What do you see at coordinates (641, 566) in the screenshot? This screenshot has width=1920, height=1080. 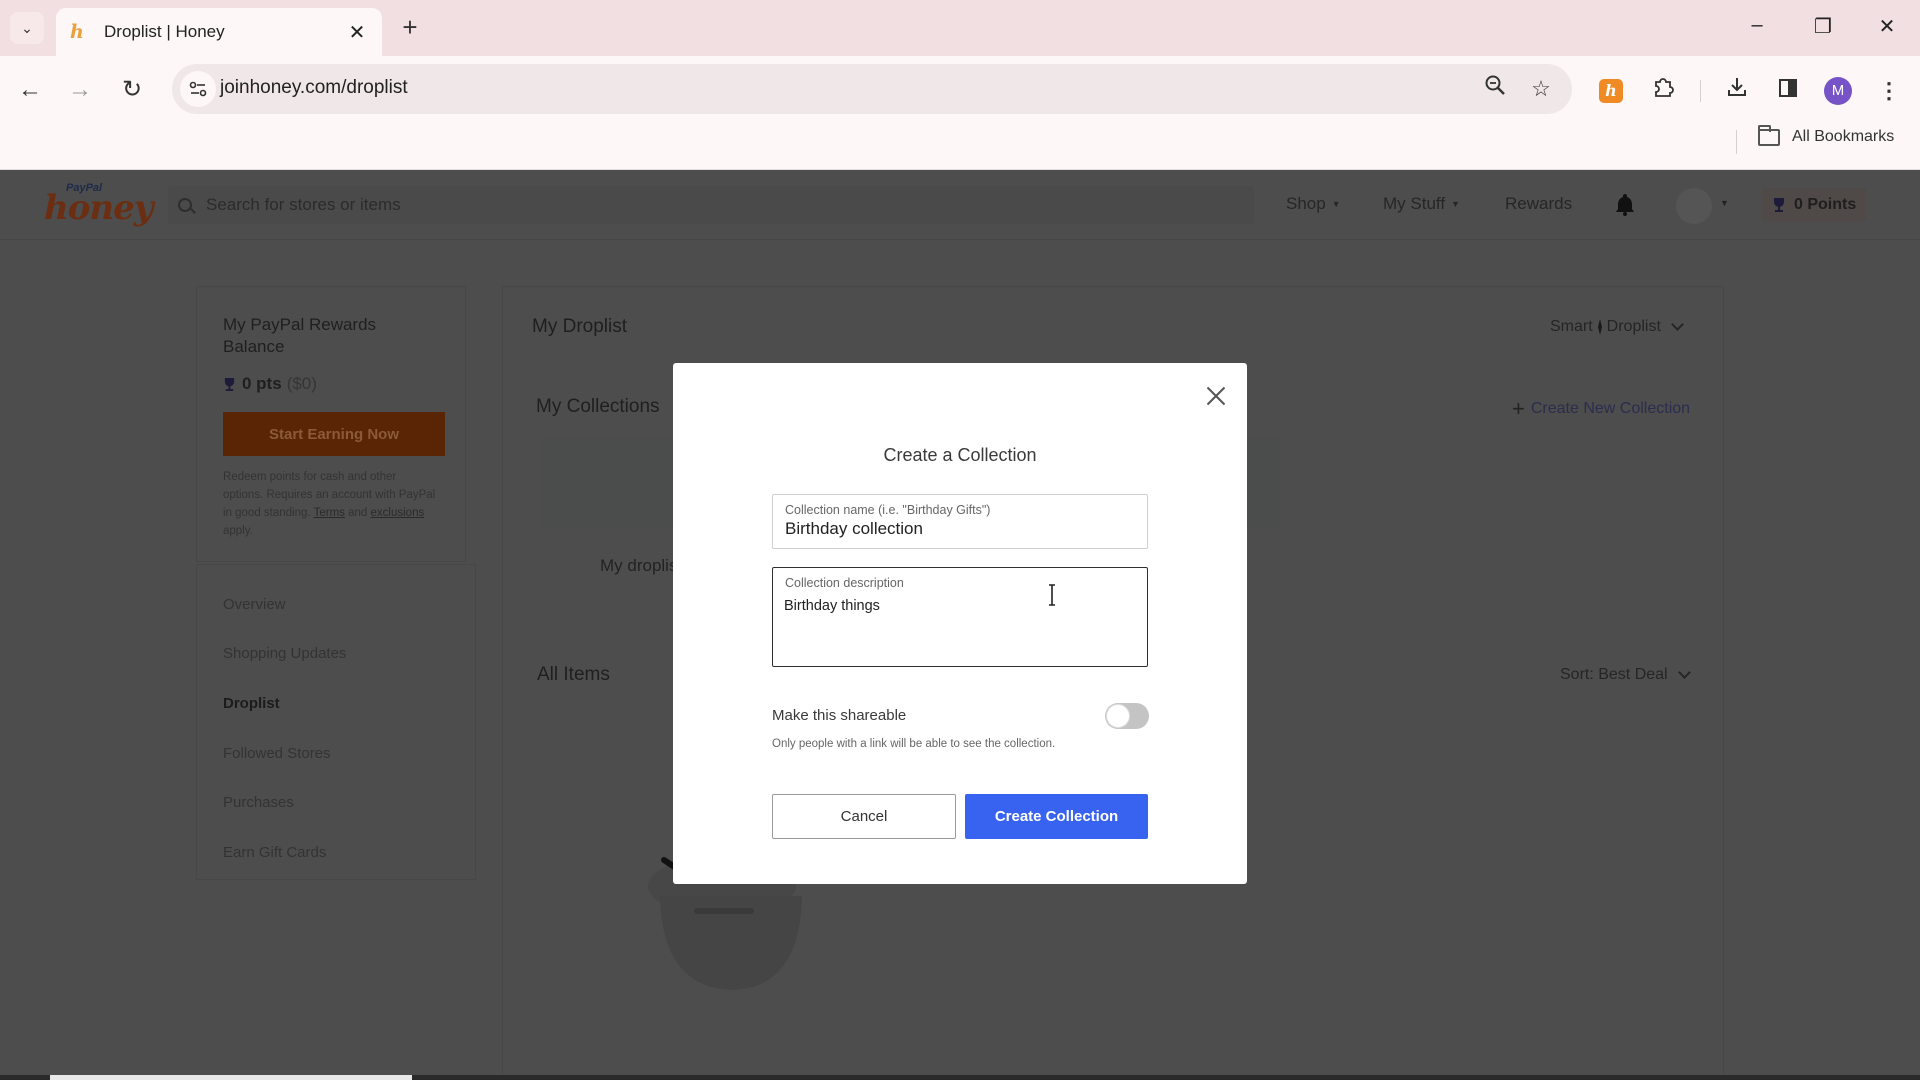 I see `collection-card-label: My droplist` at bounding box center [641, 566].